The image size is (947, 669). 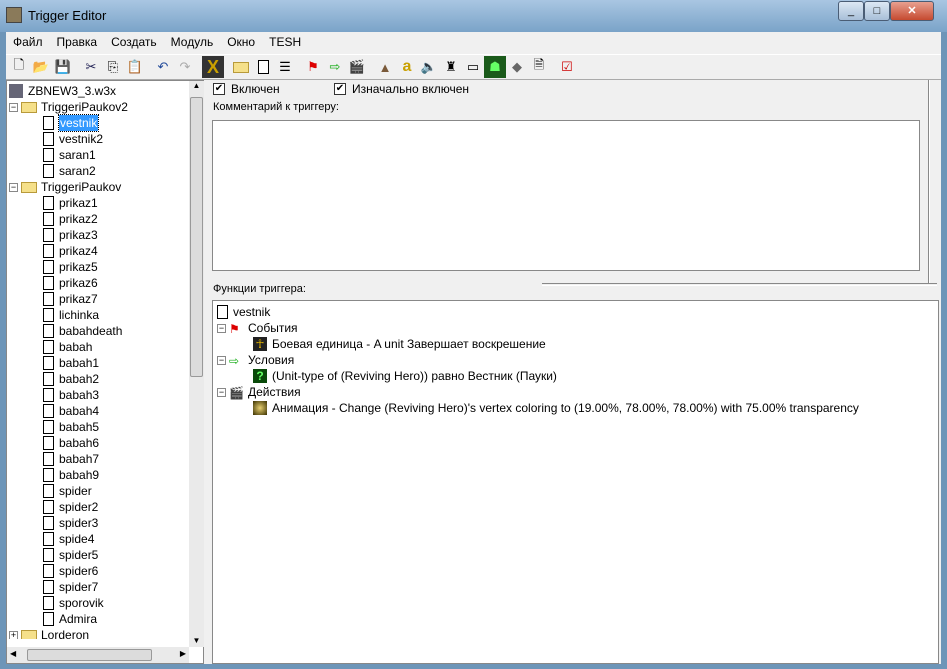 What do you see at coordinates (495, 67) in the screenshot?
I see `ai-icon: ☗` at bounding box center [495, 67].